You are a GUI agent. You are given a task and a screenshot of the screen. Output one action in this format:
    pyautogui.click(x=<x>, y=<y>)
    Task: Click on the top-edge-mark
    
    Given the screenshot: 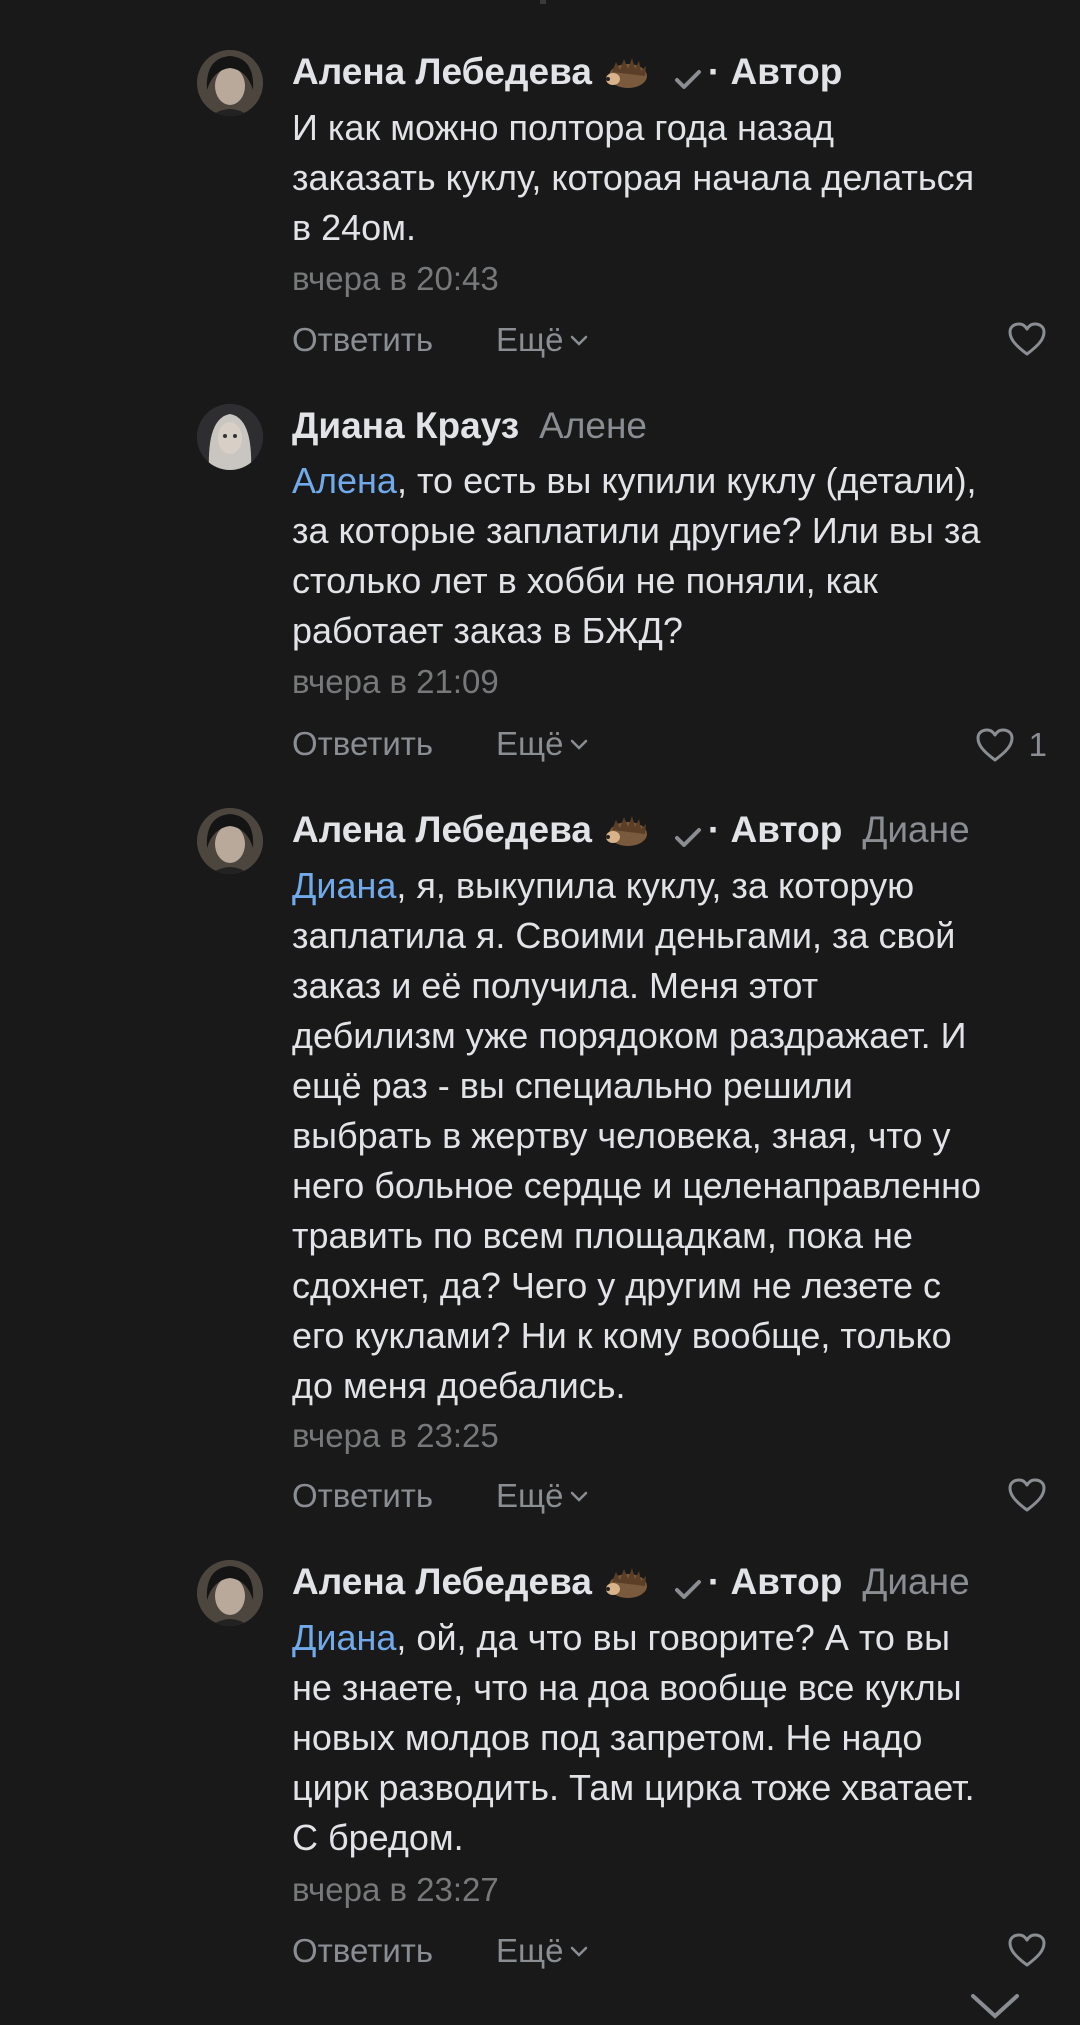 What is the action you would take?
    pyautogui.click(x=543, y=2)
    